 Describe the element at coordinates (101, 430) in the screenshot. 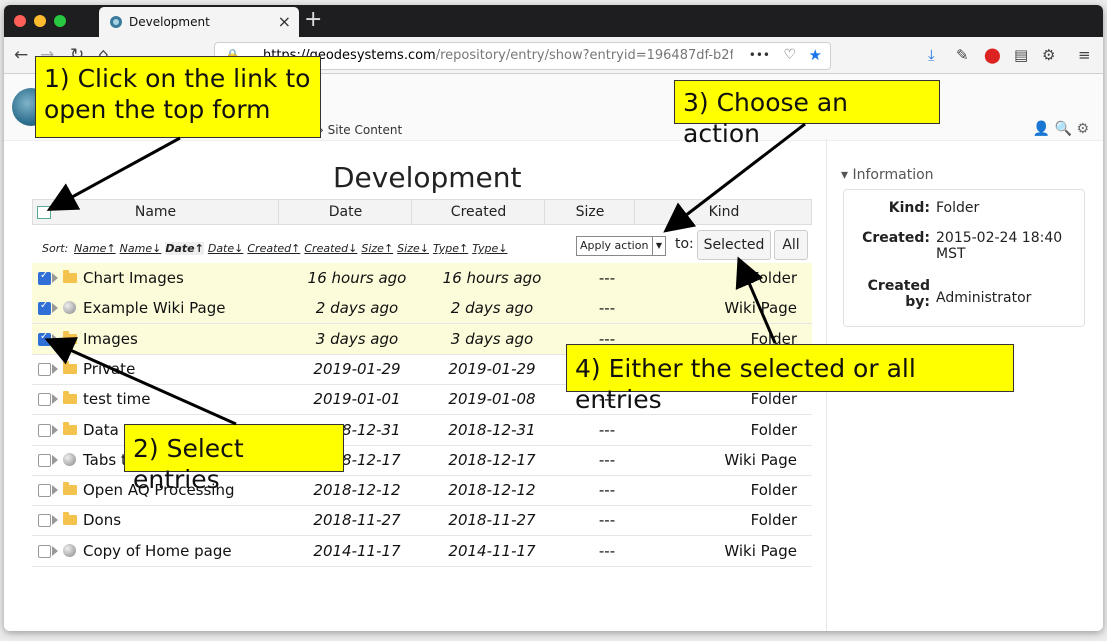

I see `entry-name-link: Data` at that location.